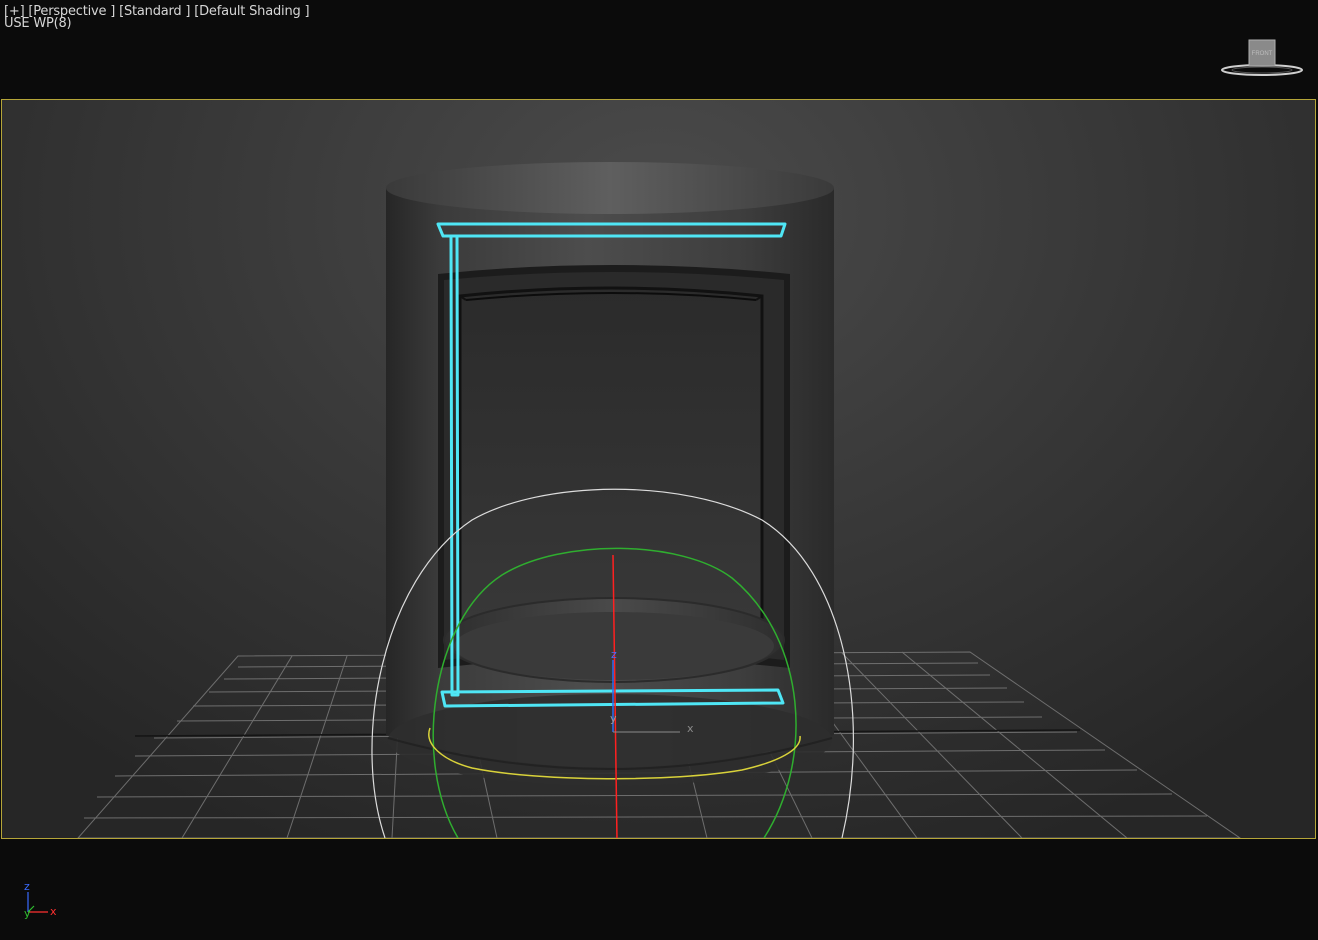 This screenshot has height=940, width=1318. I want to click on viewcube-face-label: FRONT, so click(1262, 54).